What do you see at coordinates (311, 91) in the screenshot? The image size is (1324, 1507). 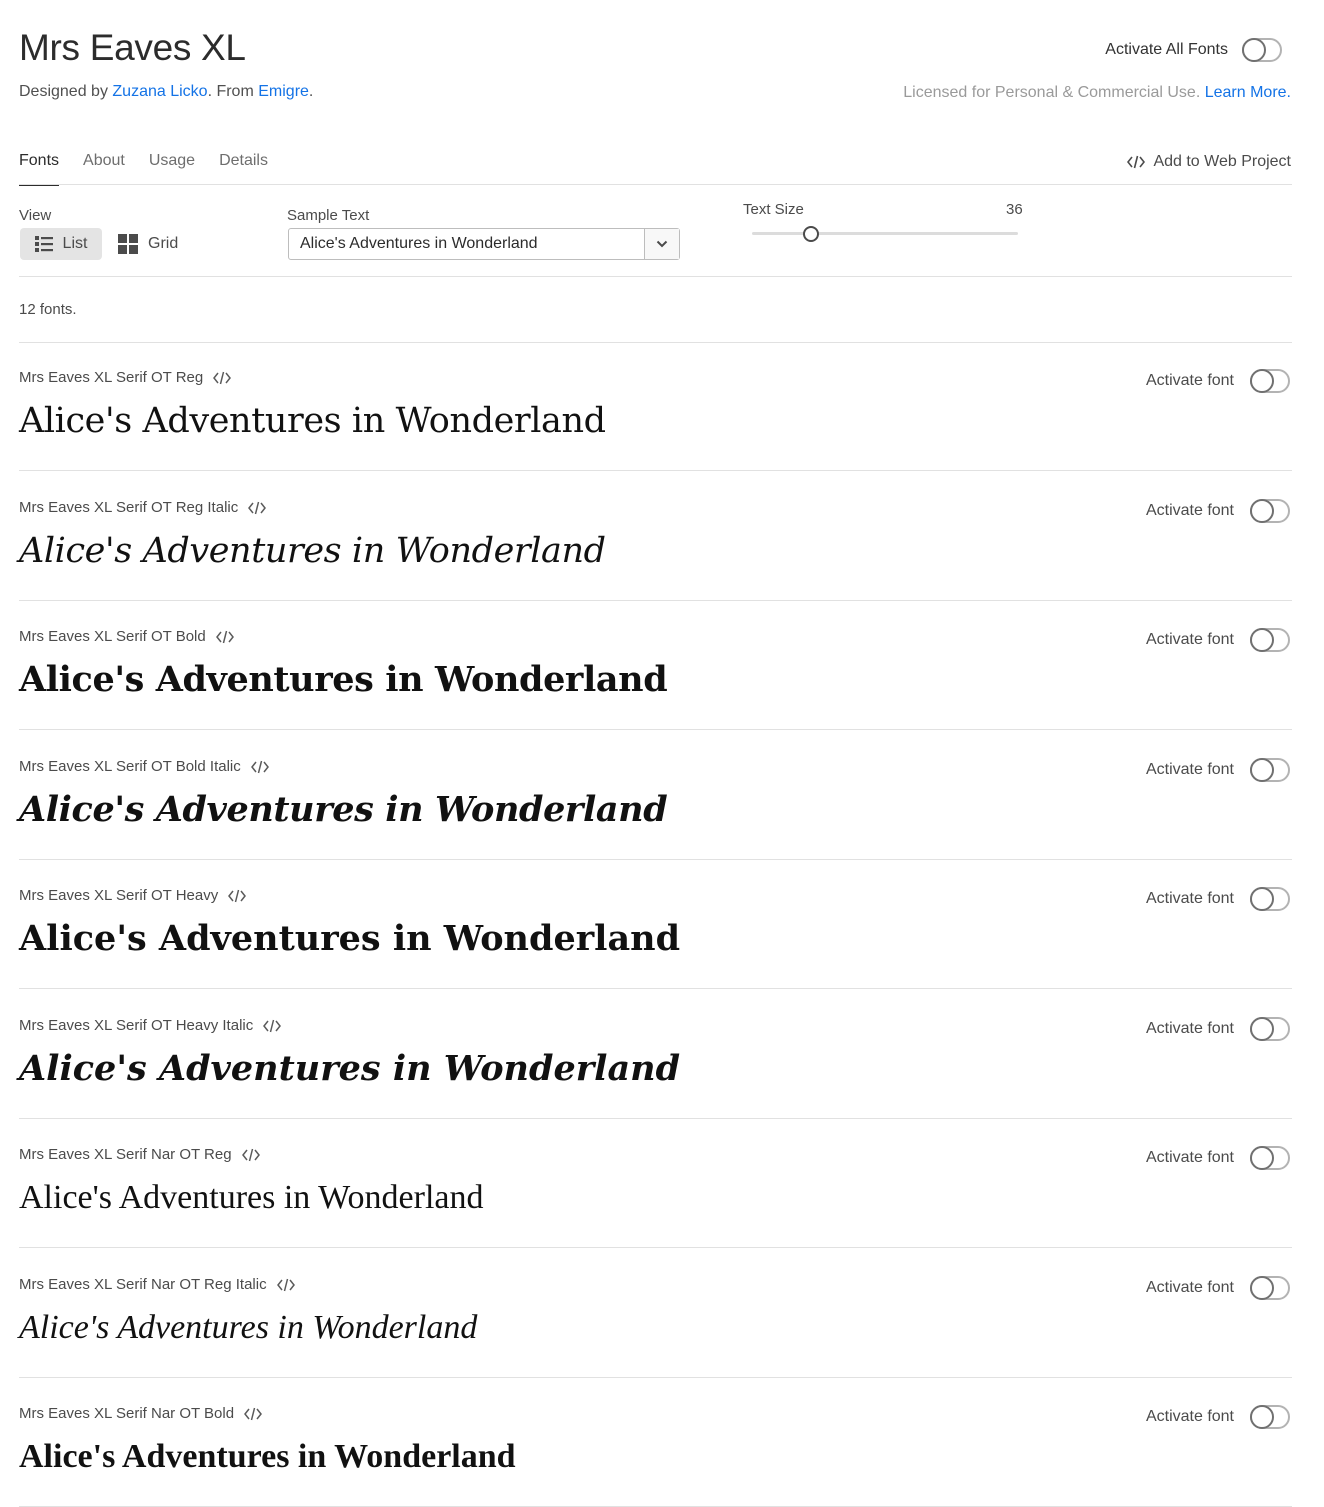 I see `from-suffix: .` at bounding box center [311, 91].